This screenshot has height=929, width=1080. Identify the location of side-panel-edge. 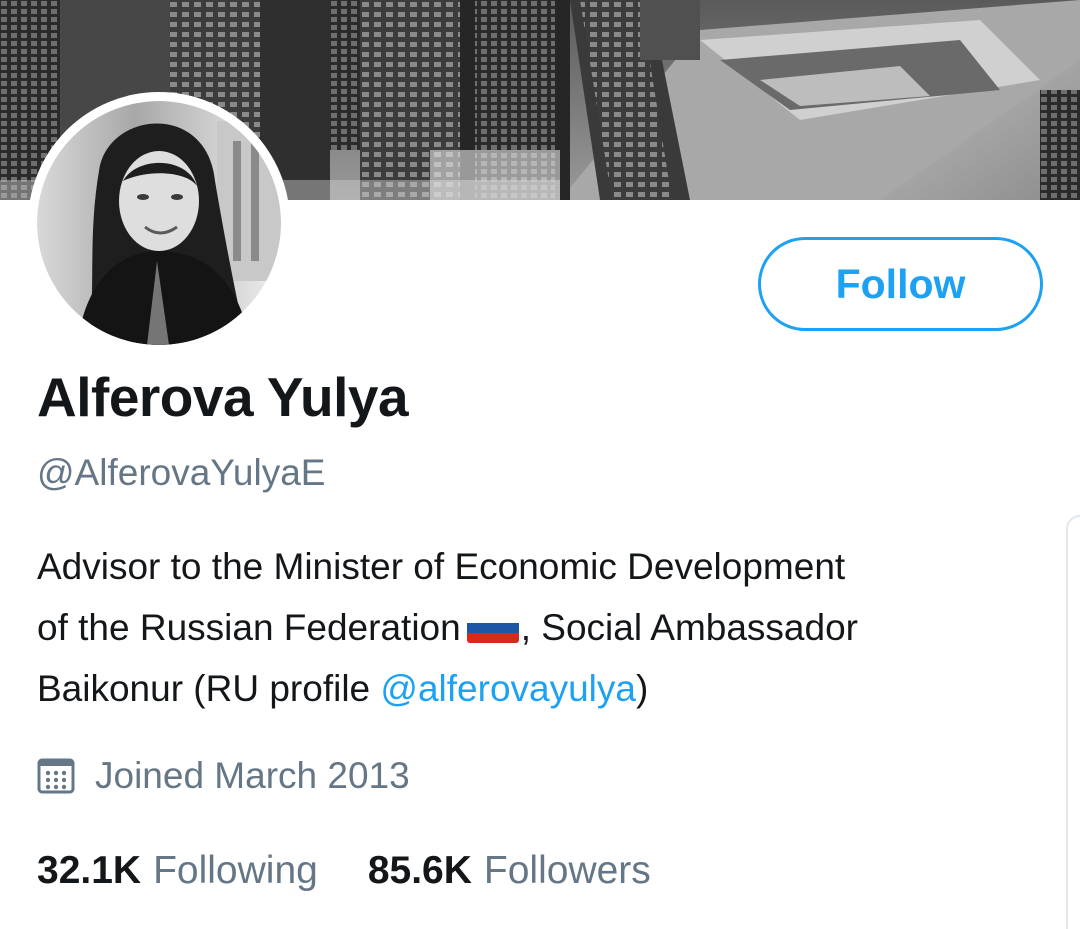
(1073, 722).